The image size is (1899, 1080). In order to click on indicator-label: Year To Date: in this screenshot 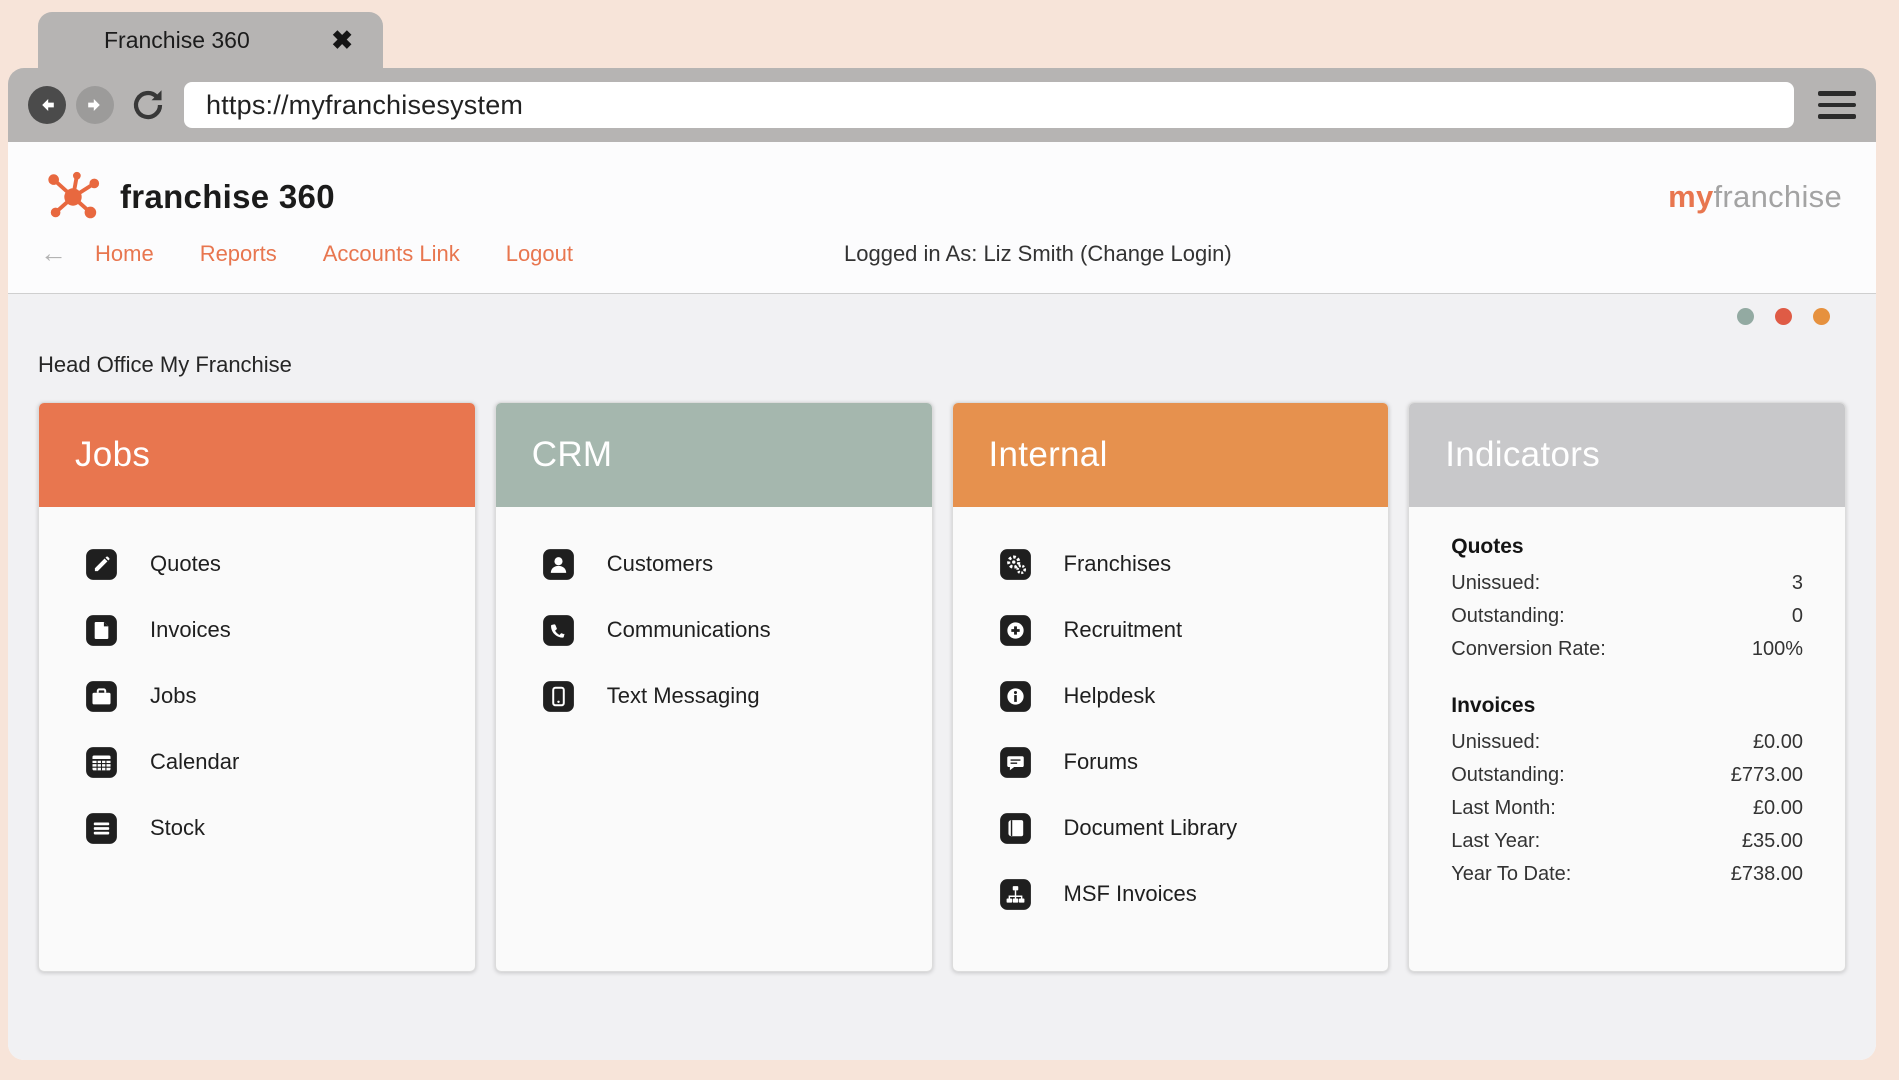, I will do `click(1511, 874)`.